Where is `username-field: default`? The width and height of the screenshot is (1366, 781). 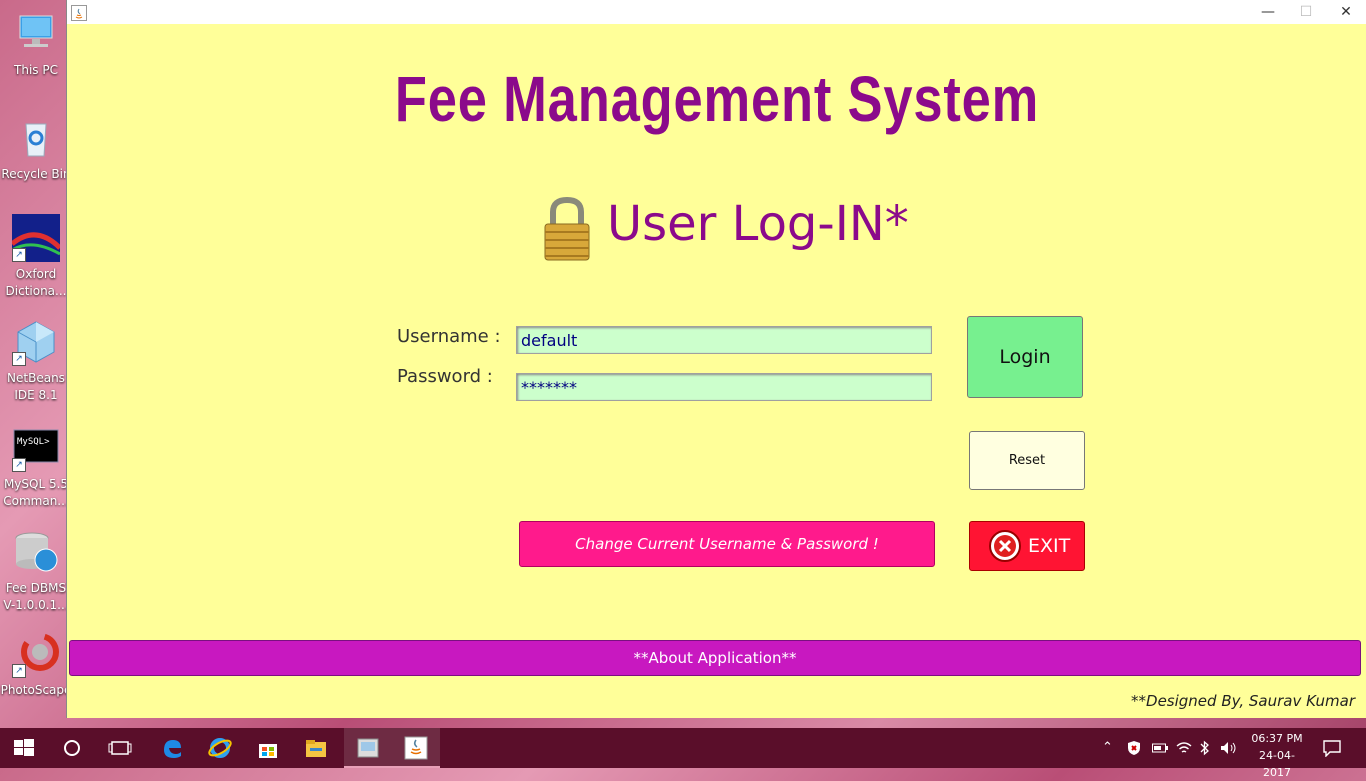
username-field: default is located at coordinates (724, 340).